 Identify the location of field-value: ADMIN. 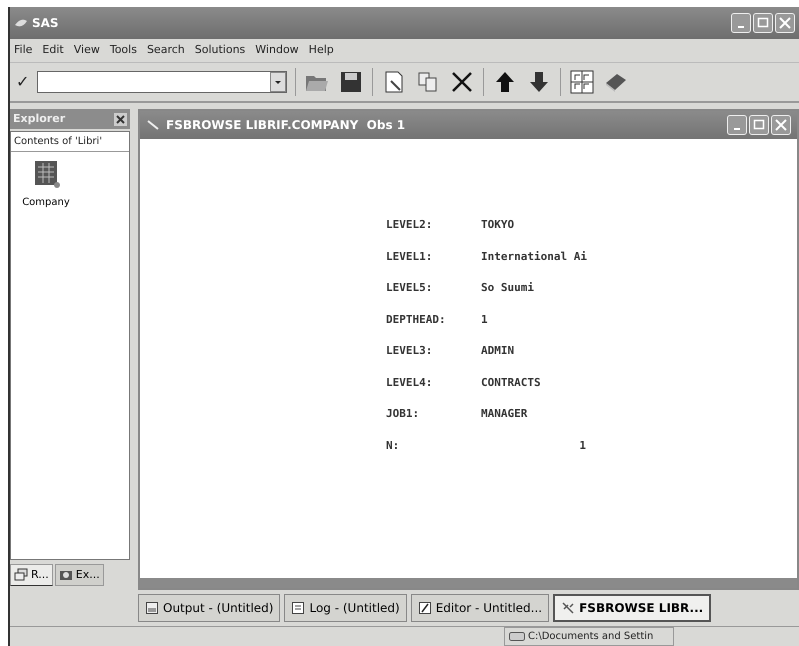
(498, 351).